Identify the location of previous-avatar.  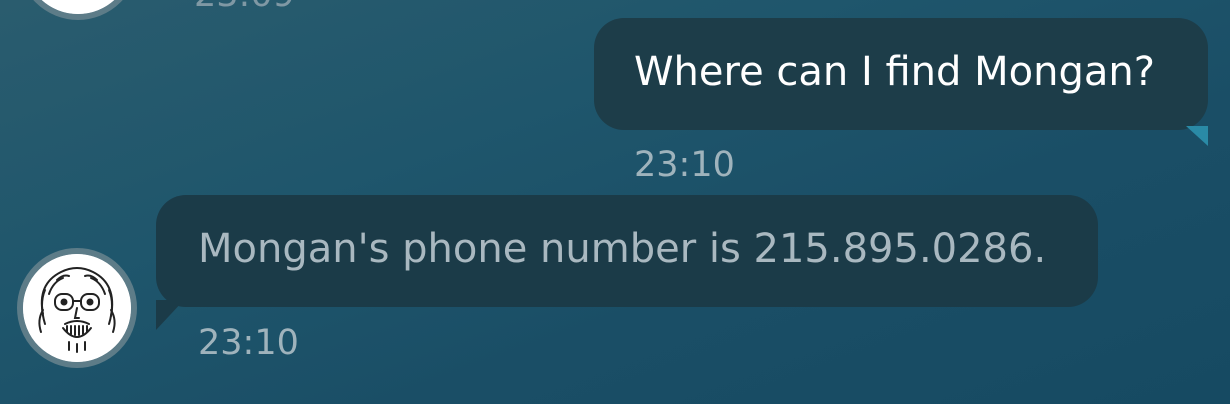
(78, 10).